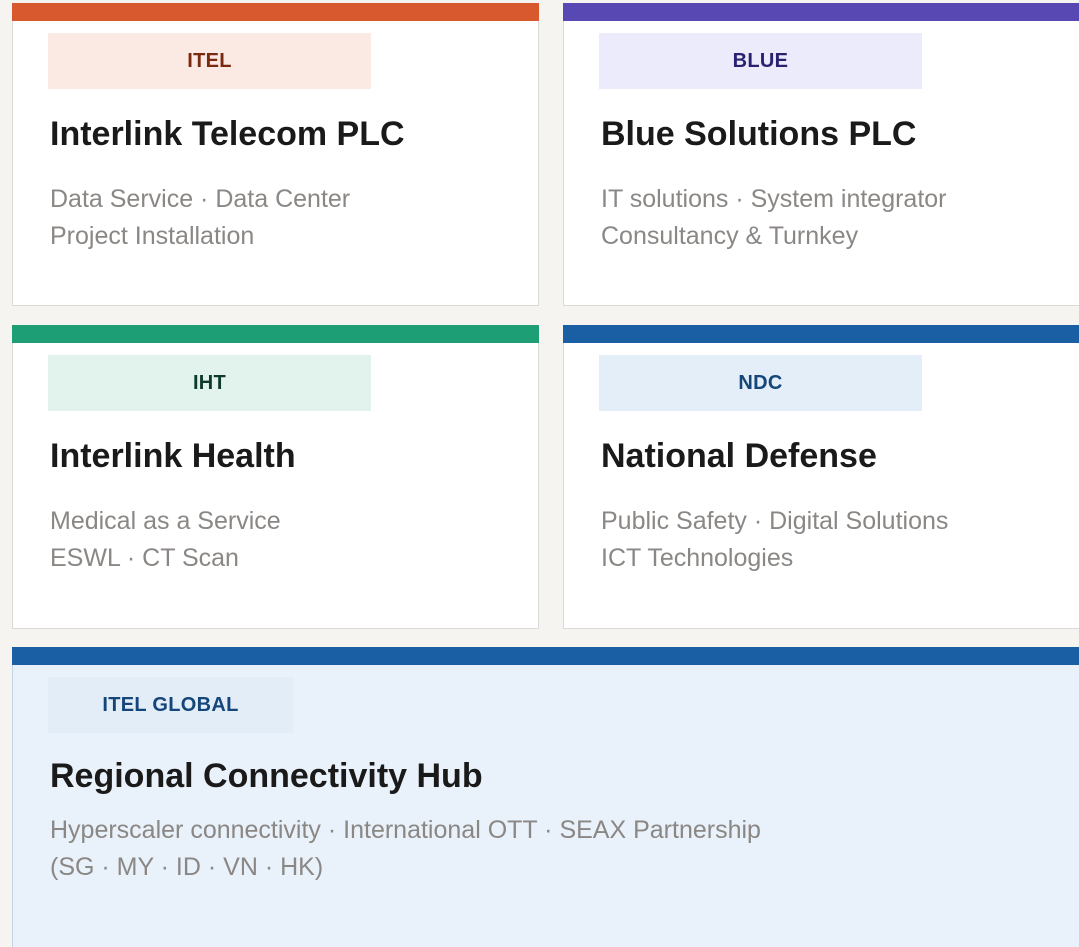 This screenshot has height=947, width=1079. I want to click on description-line: IT solutions · System integrator, so click(774, 199).